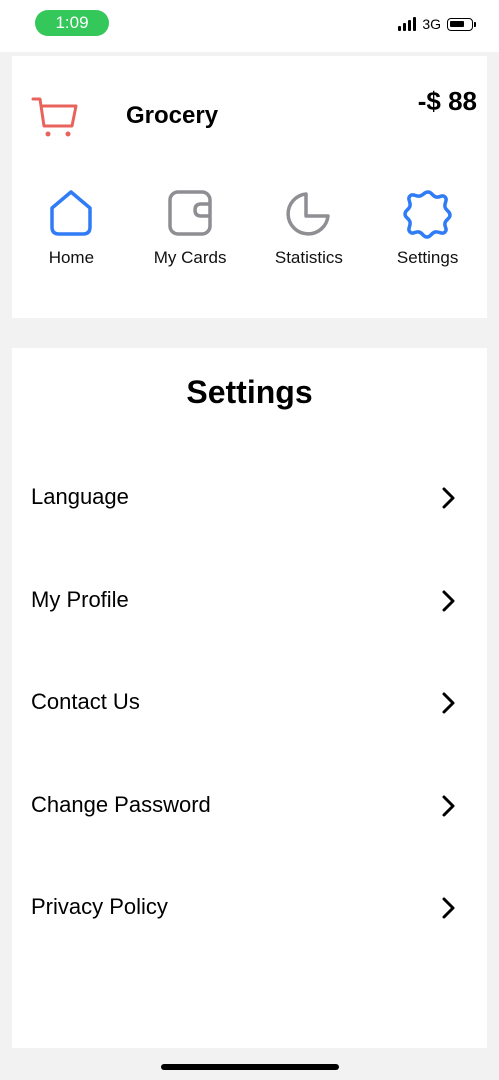  I want to click on home-icon, so click(71, 213).